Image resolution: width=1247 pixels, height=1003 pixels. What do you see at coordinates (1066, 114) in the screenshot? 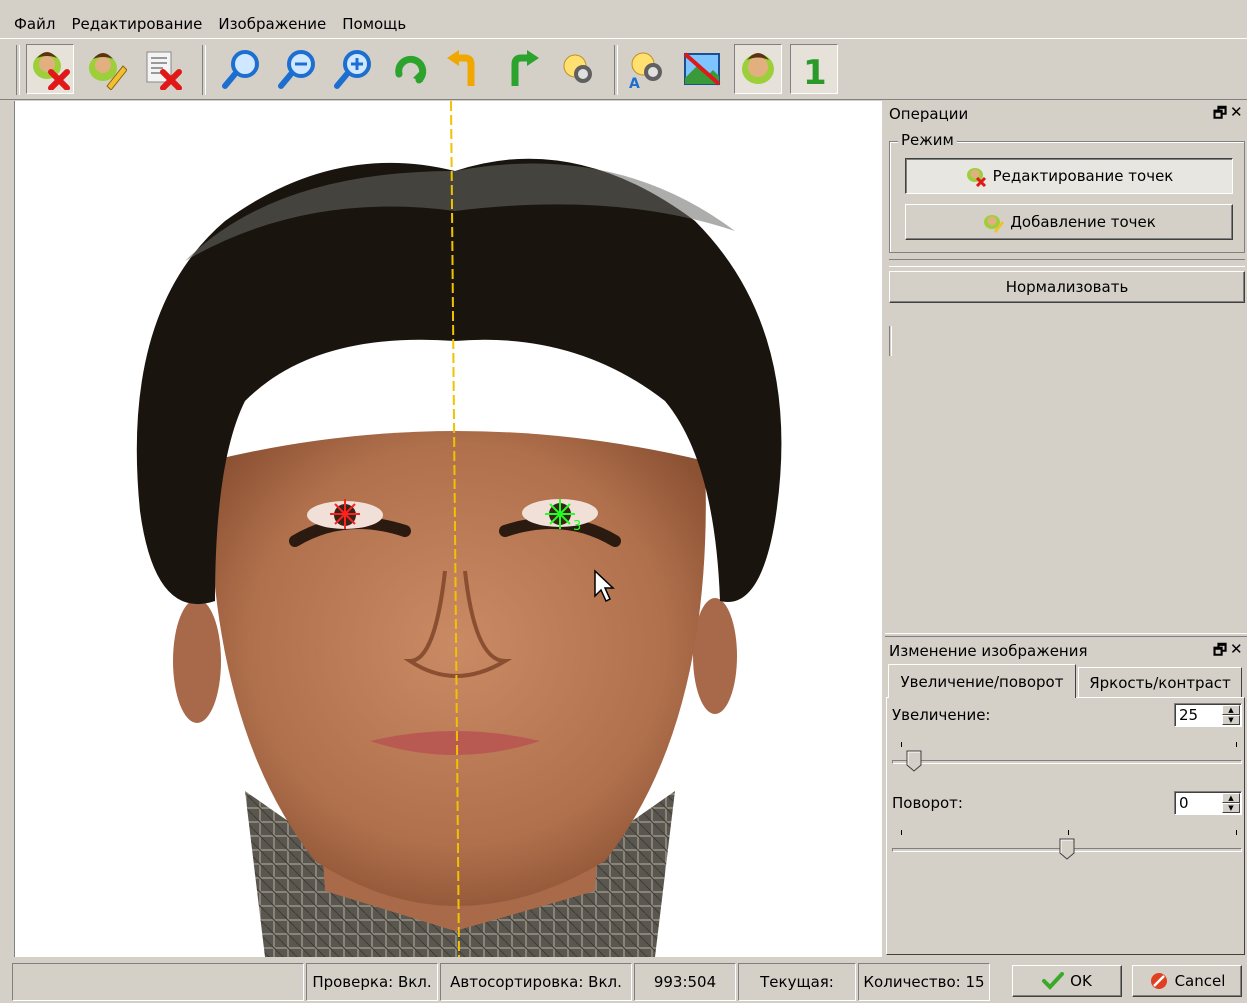
I see `operations-panel-title: Операции` at bounding box center [1066, 114].